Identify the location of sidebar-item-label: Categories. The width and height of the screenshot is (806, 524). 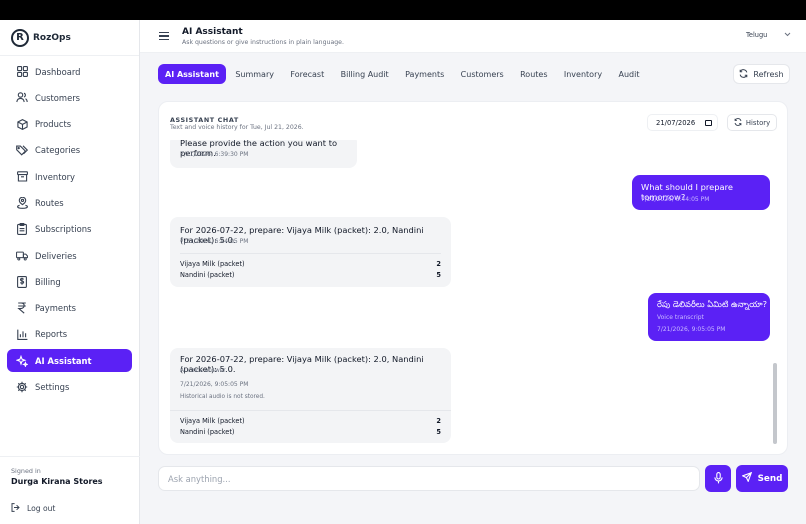
(58, 150).